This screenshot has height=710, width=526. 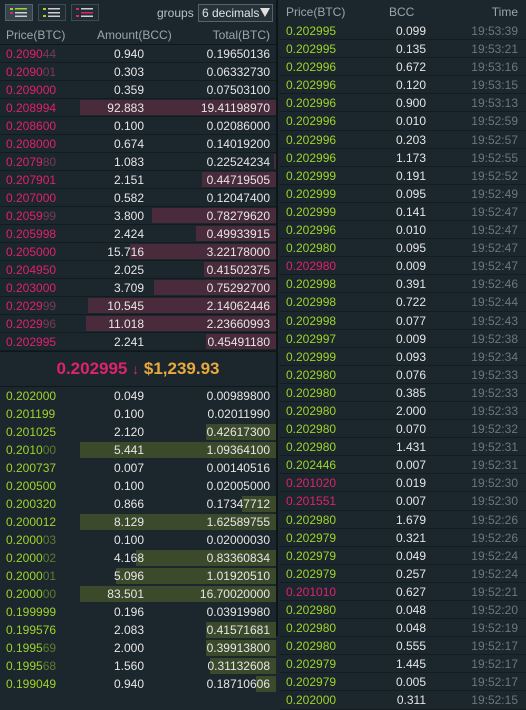 What do you see at coordinates (403, 212) in the screenshot?
I see `trade-row: 0.202999 0.141 19:52:47` at bounding box center [403, 212].